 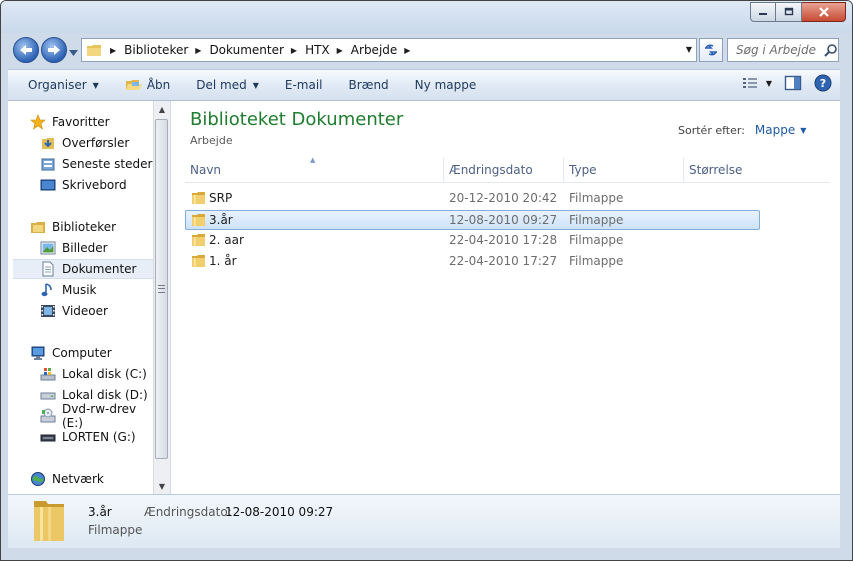 I want to click on nav-network: Netværk, so click(x=91, y=479).